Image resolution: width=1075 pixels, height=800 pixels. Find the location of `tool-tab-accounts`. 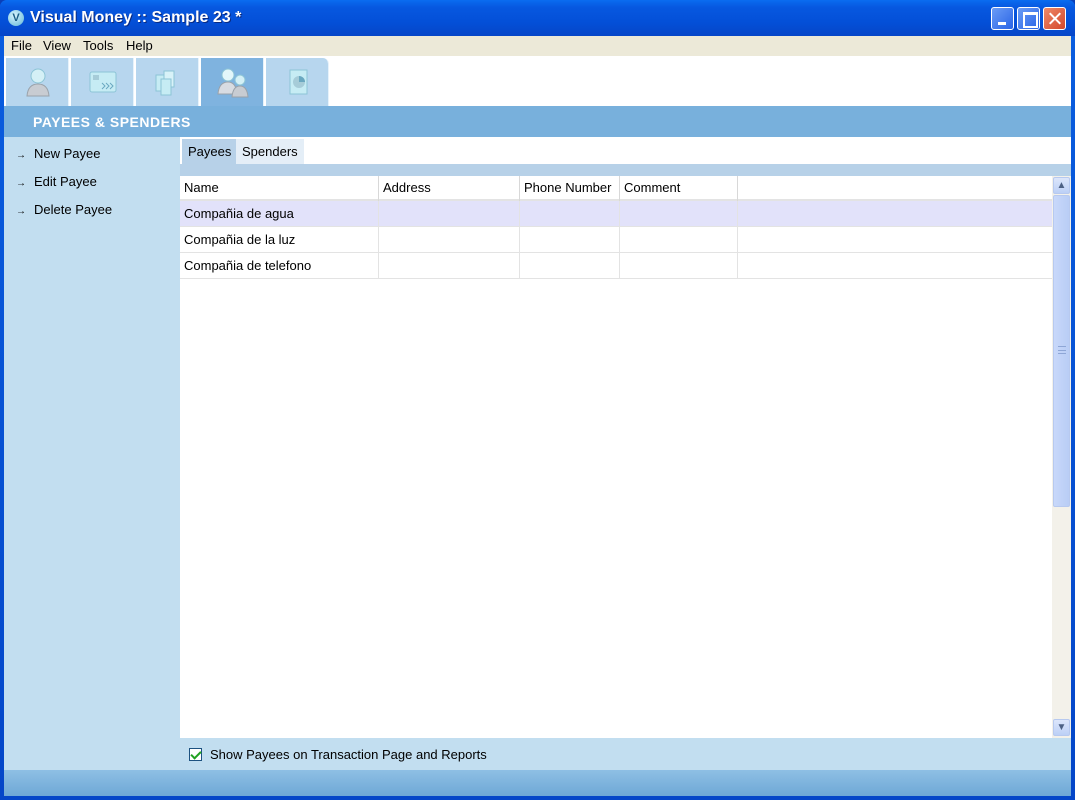

tool-tab-accounts is located at coordinates (37, 82).